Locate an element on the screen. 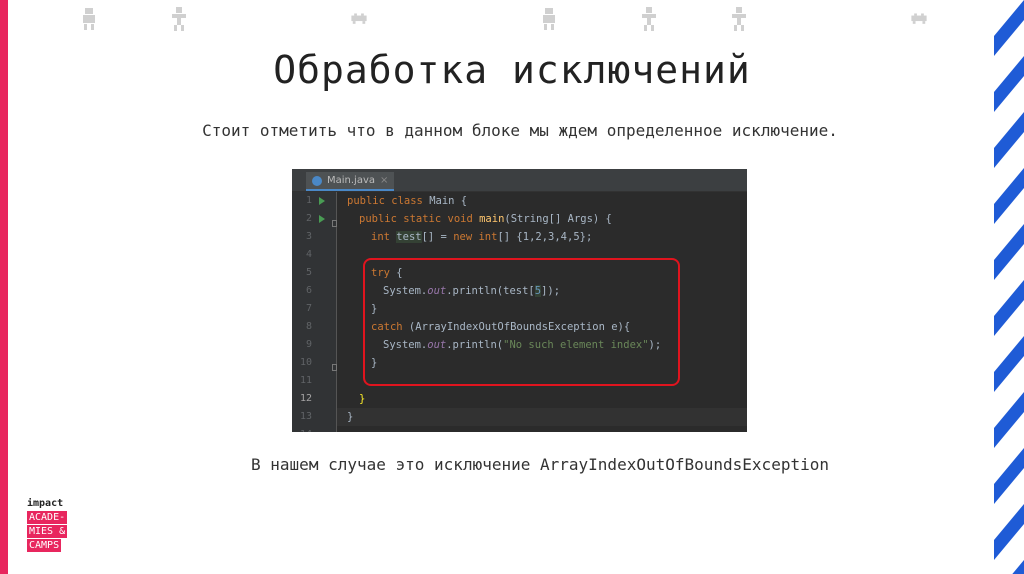 Image resolution: width=1024 pixels, height=574 pixels. line-number: 1 is located at coordinates (308, 200).